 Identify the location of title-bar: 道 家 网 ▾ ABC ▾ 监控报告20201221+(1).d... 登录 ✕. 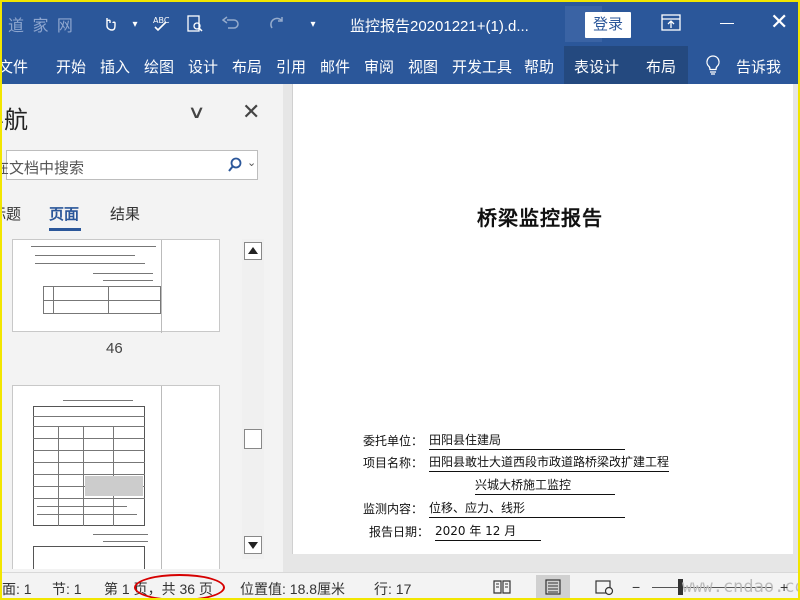
(400, 24).